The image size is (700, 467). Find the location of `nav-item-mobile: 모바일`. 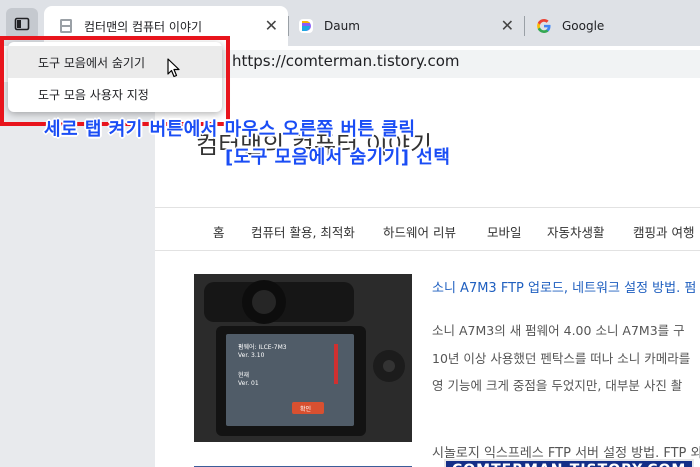

nav-item-mobile: 모바일 is located at coordinates (504, 231).